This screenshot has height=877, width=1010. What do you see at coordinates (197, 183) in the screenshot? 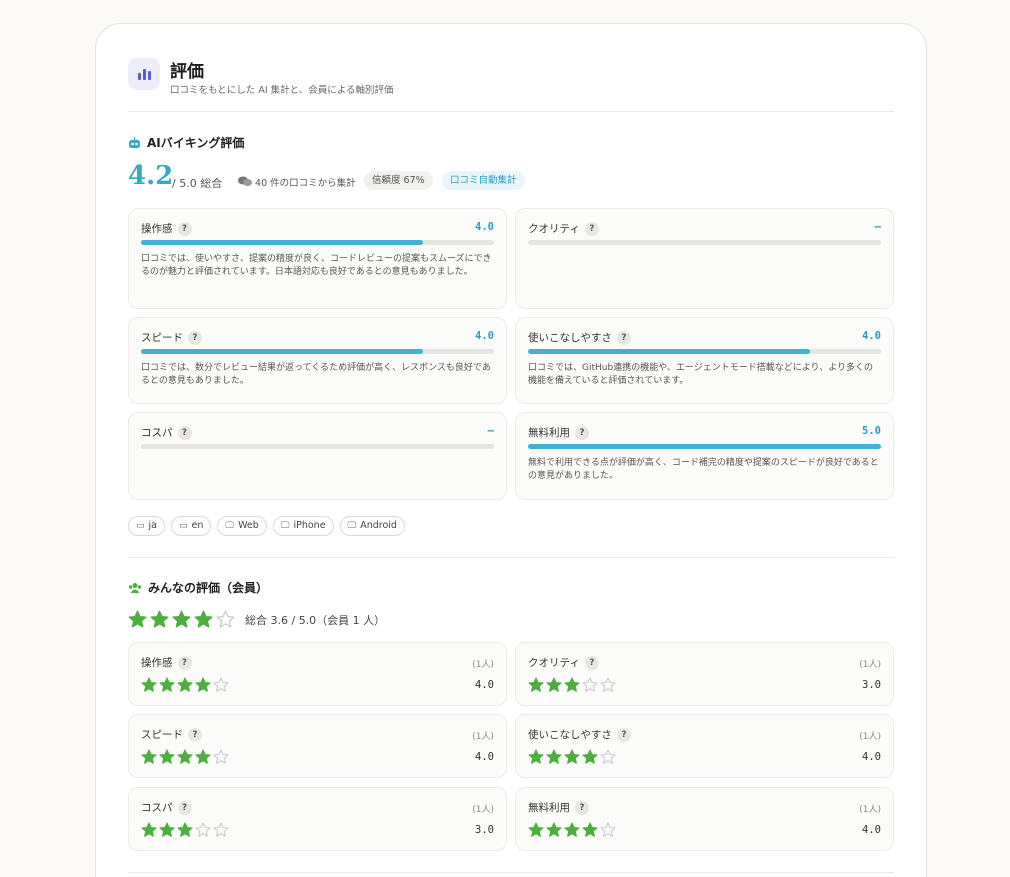
I see `ai-score-out-of: / 5.0 総合` at bounding box center [197, 183].